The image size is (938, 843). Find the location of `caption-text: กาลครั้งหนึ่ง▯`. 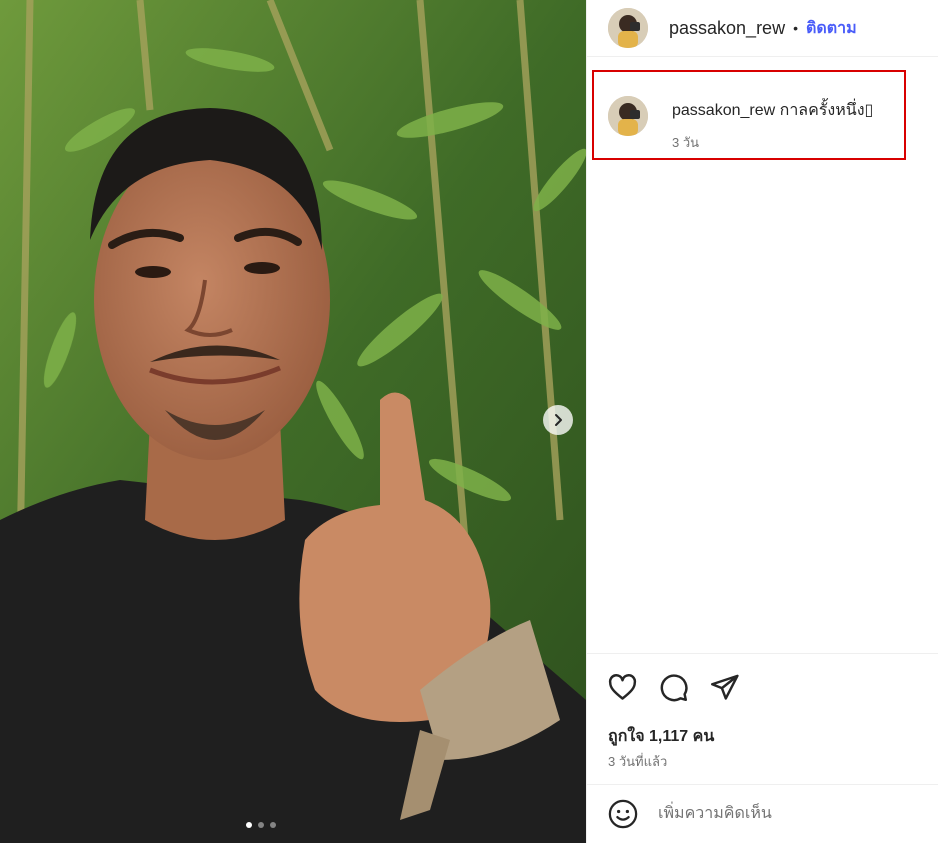

caption-text: กาลครั้งหนึ่ง▯ is located at coordinates (826, 110).